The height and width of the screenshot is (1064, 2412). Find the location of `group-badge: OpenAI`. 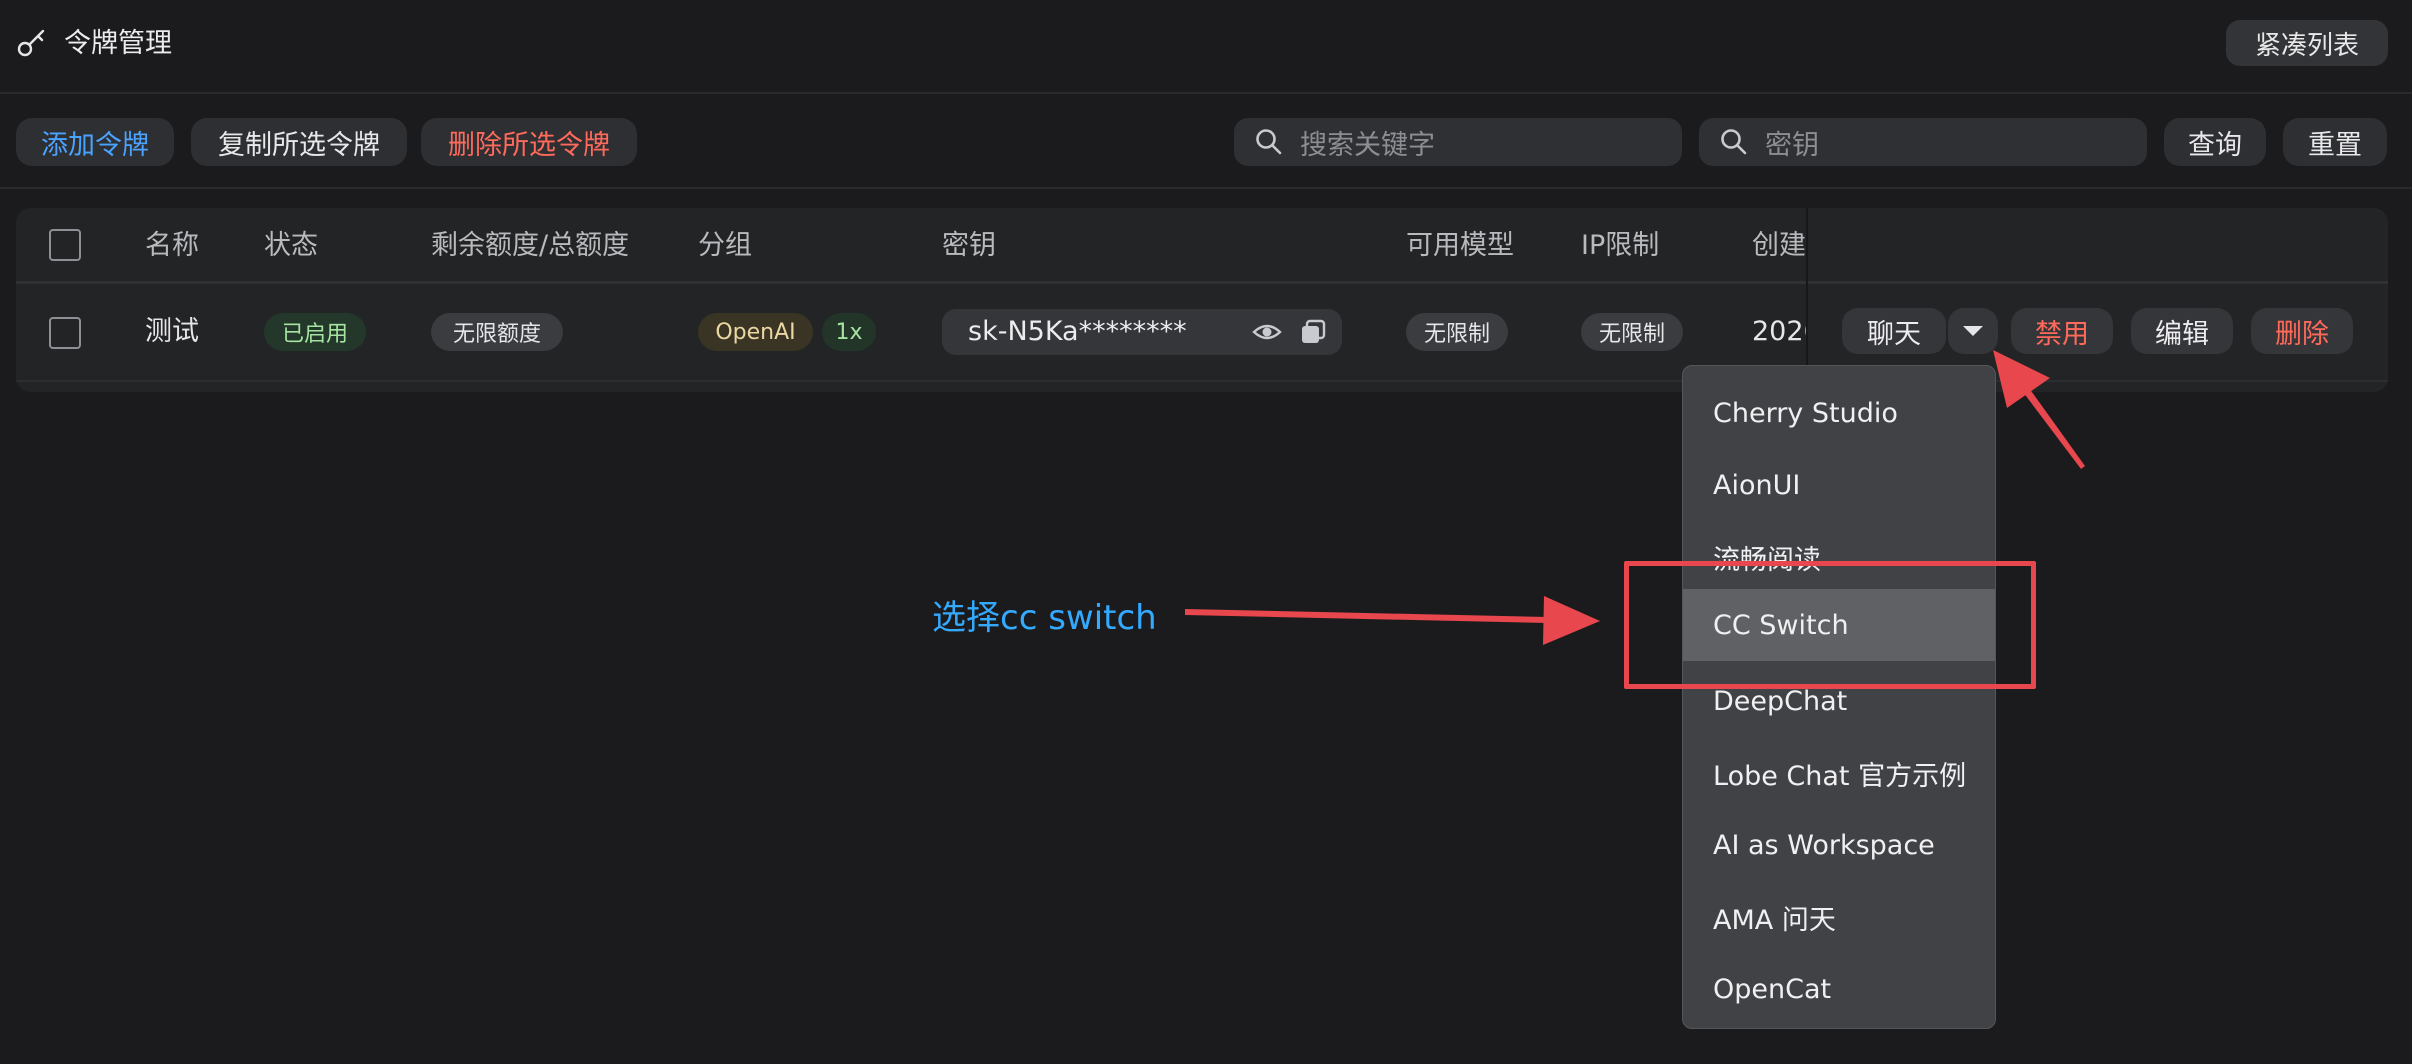

group-badge: OpenAI is located at coordinates (755, 332).